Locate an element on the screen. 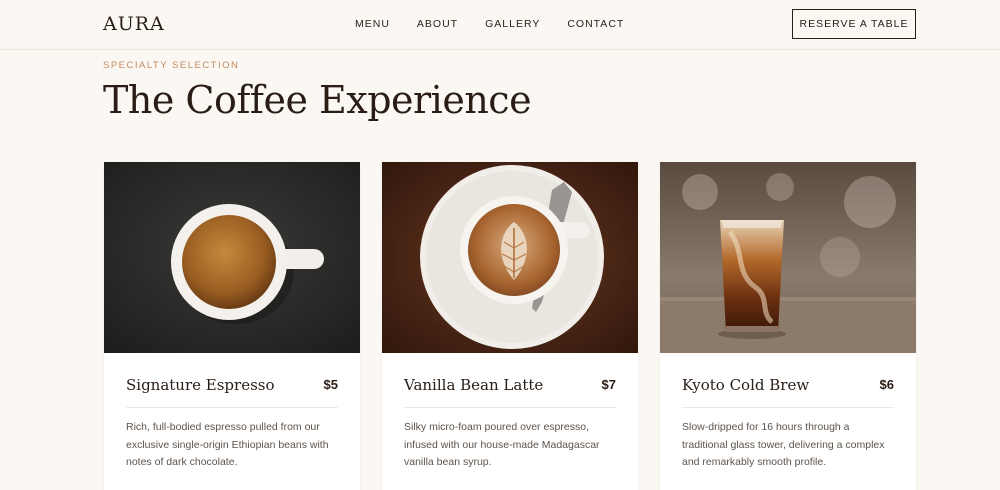  logo: AURA is located at coordinates (134, 24).